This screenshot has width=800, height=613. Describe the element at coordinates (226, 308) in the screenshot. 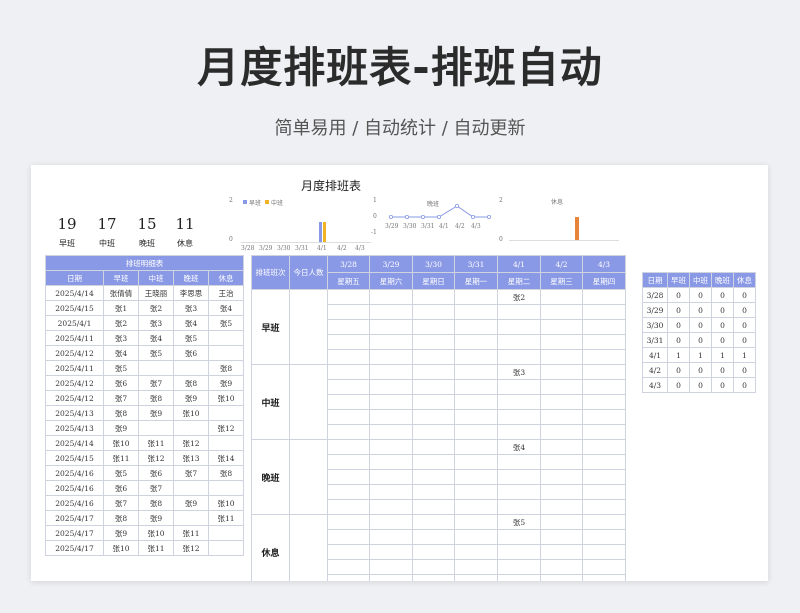

I see `table-cell: 张4` at that location.